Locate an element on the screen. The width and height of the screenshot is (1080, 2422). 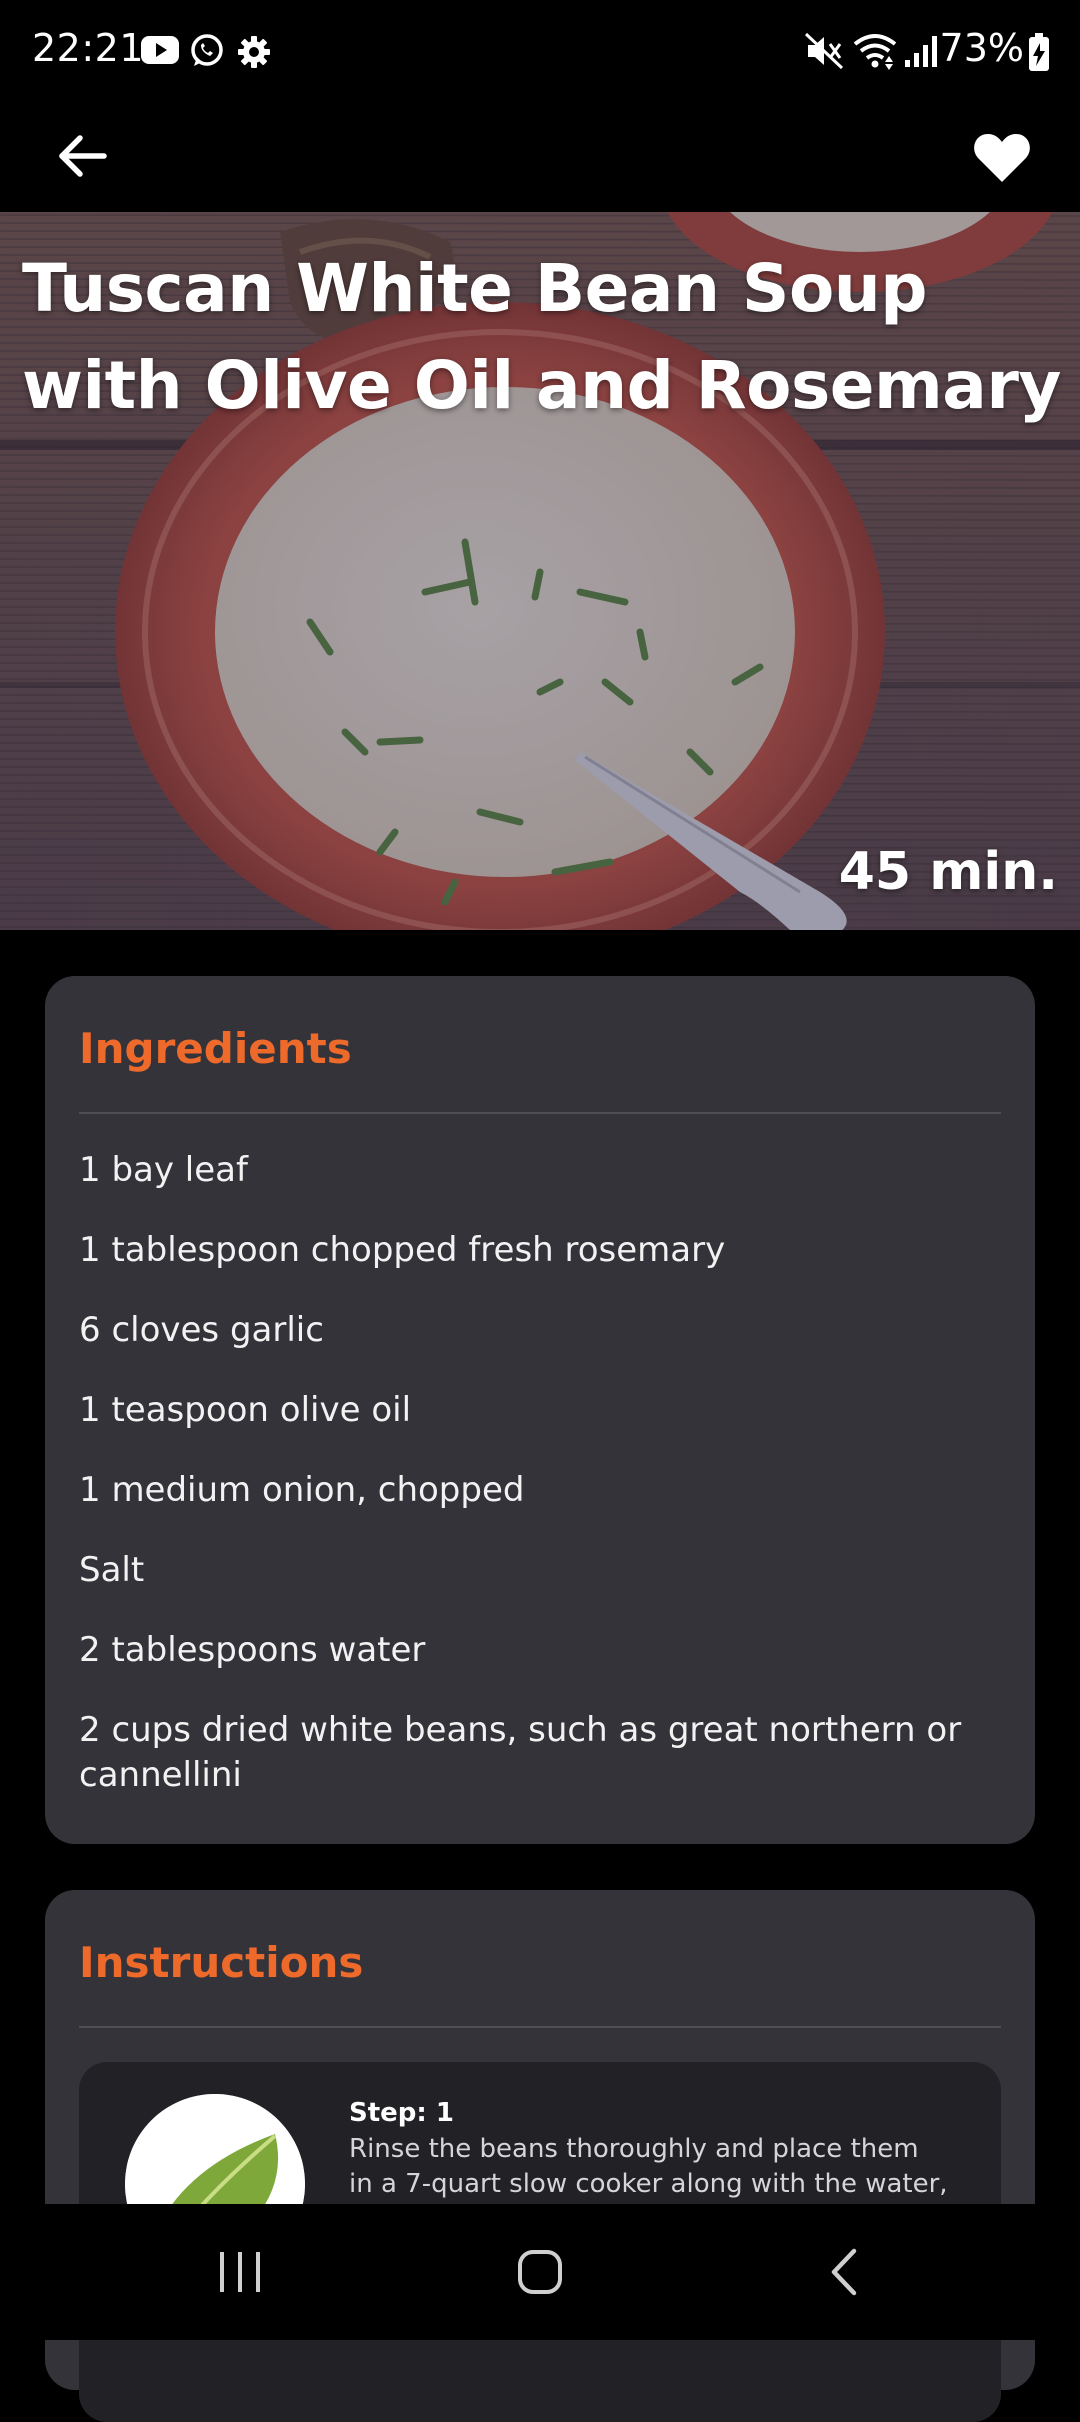
settings-gear-icon is located at coordinates (254, 54).